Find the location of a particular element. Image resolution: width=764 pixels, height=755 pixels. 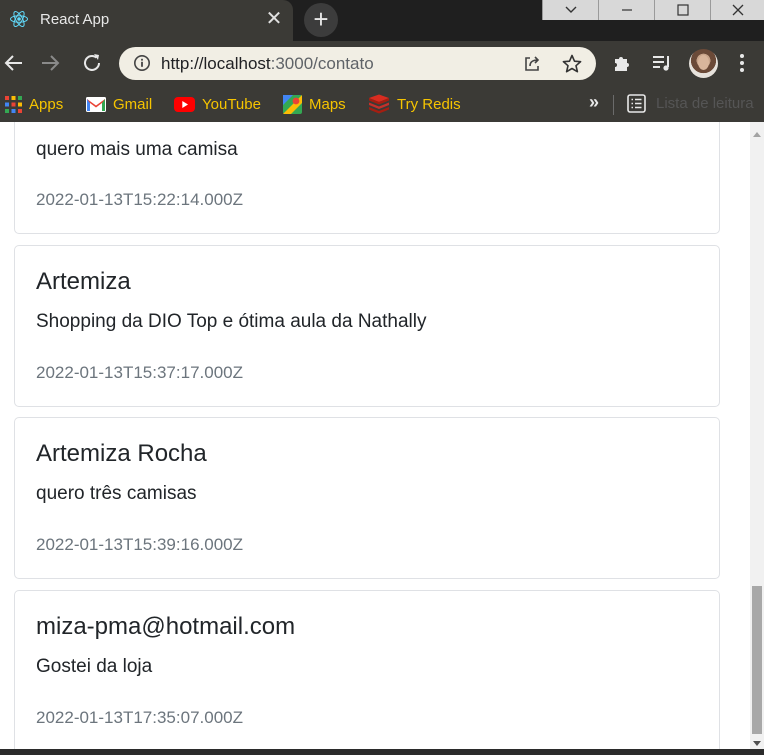

url-text: http://localhost:3000/contato is located at coordinates (267, 64).